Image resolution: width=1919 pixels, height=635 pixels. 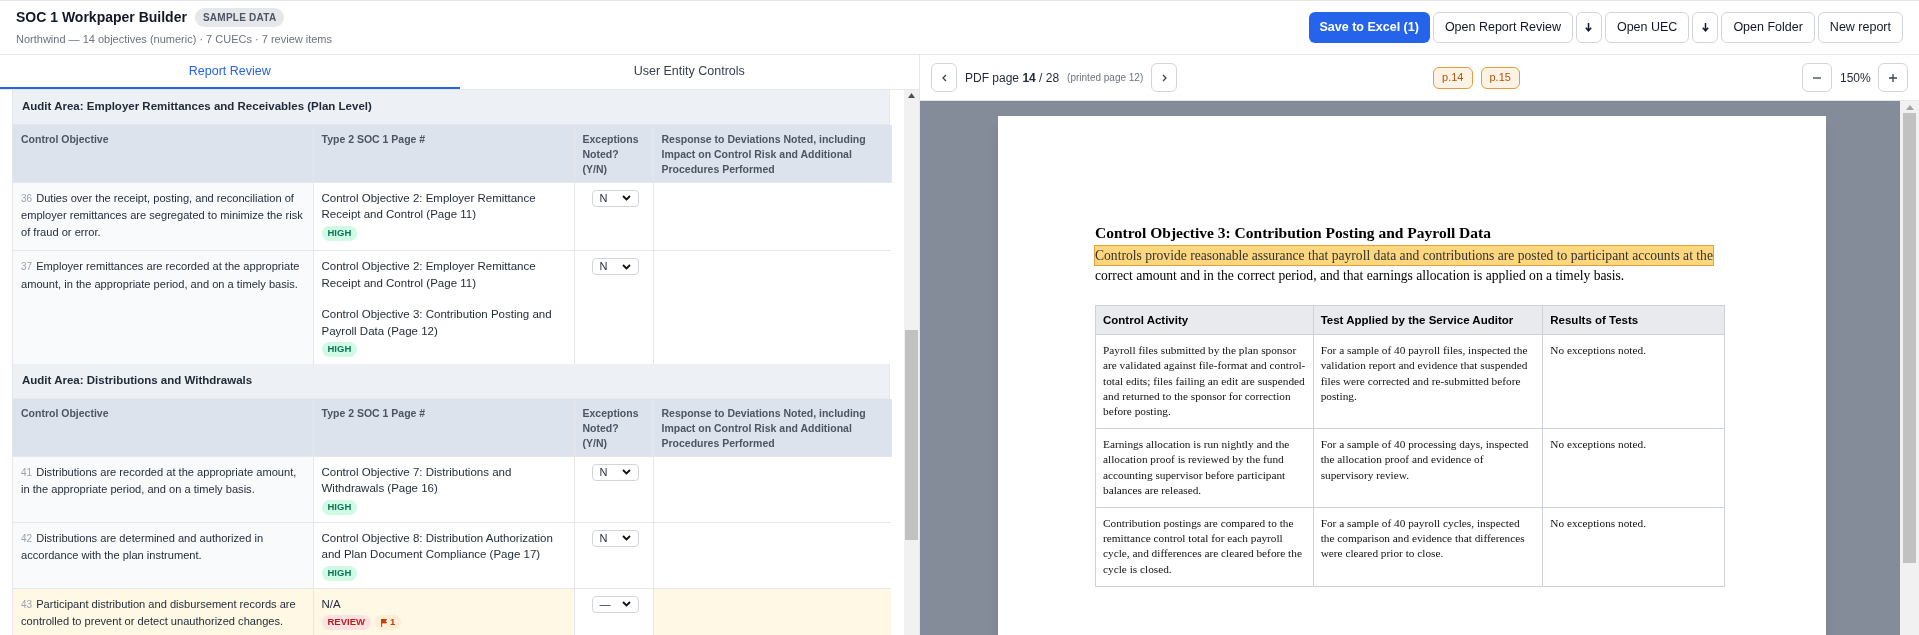 I want to click on toolbar-button: New report, so click(x=1860, y=27).